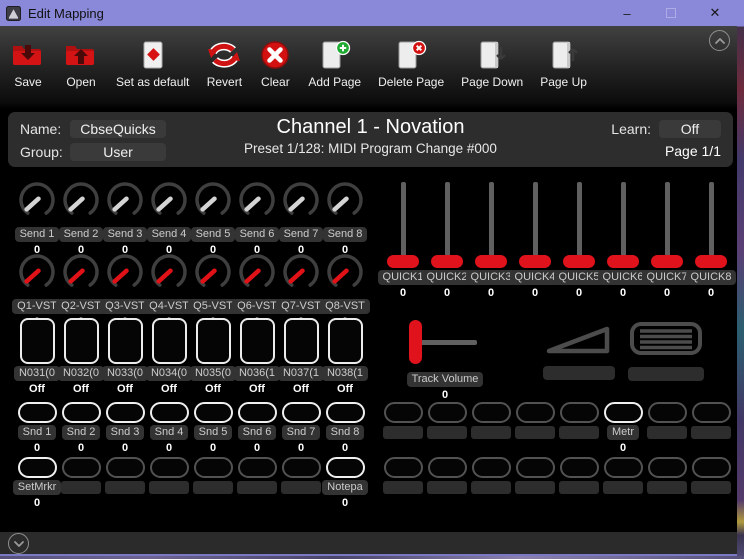 This screenshot has height=559, width=744. Describe the element at coordinates (492, 63) in the screenshot. I see `toolbar-page-down-button: Page Down` at that location.